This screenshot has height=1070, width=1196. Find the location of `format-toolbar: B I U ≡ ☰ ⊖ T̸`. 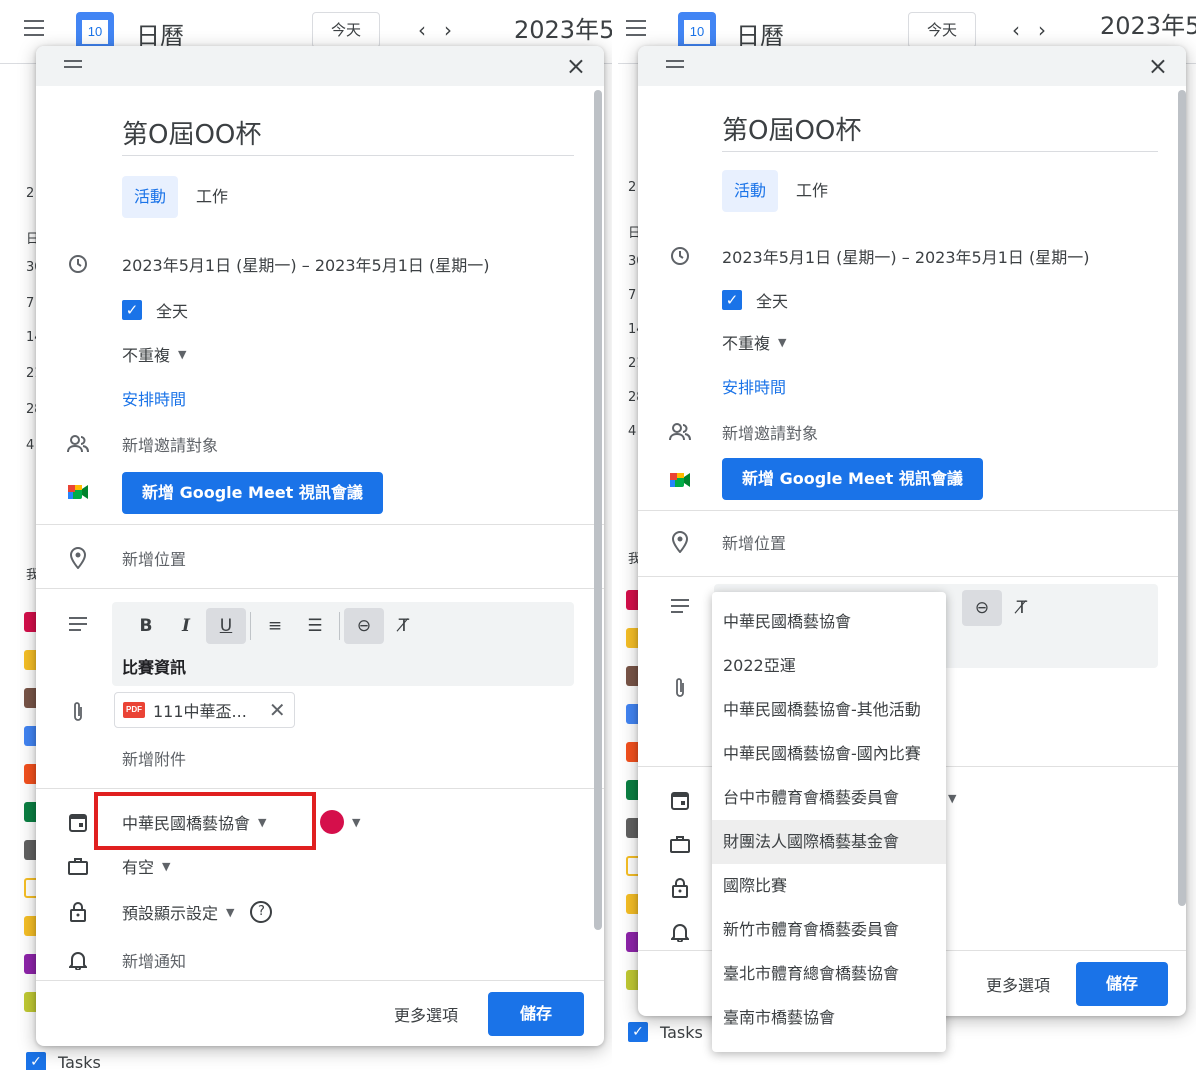

format-toolbar: B I U ≡ ☰ ⊖ T̸ is located at coordinates (275, 626).